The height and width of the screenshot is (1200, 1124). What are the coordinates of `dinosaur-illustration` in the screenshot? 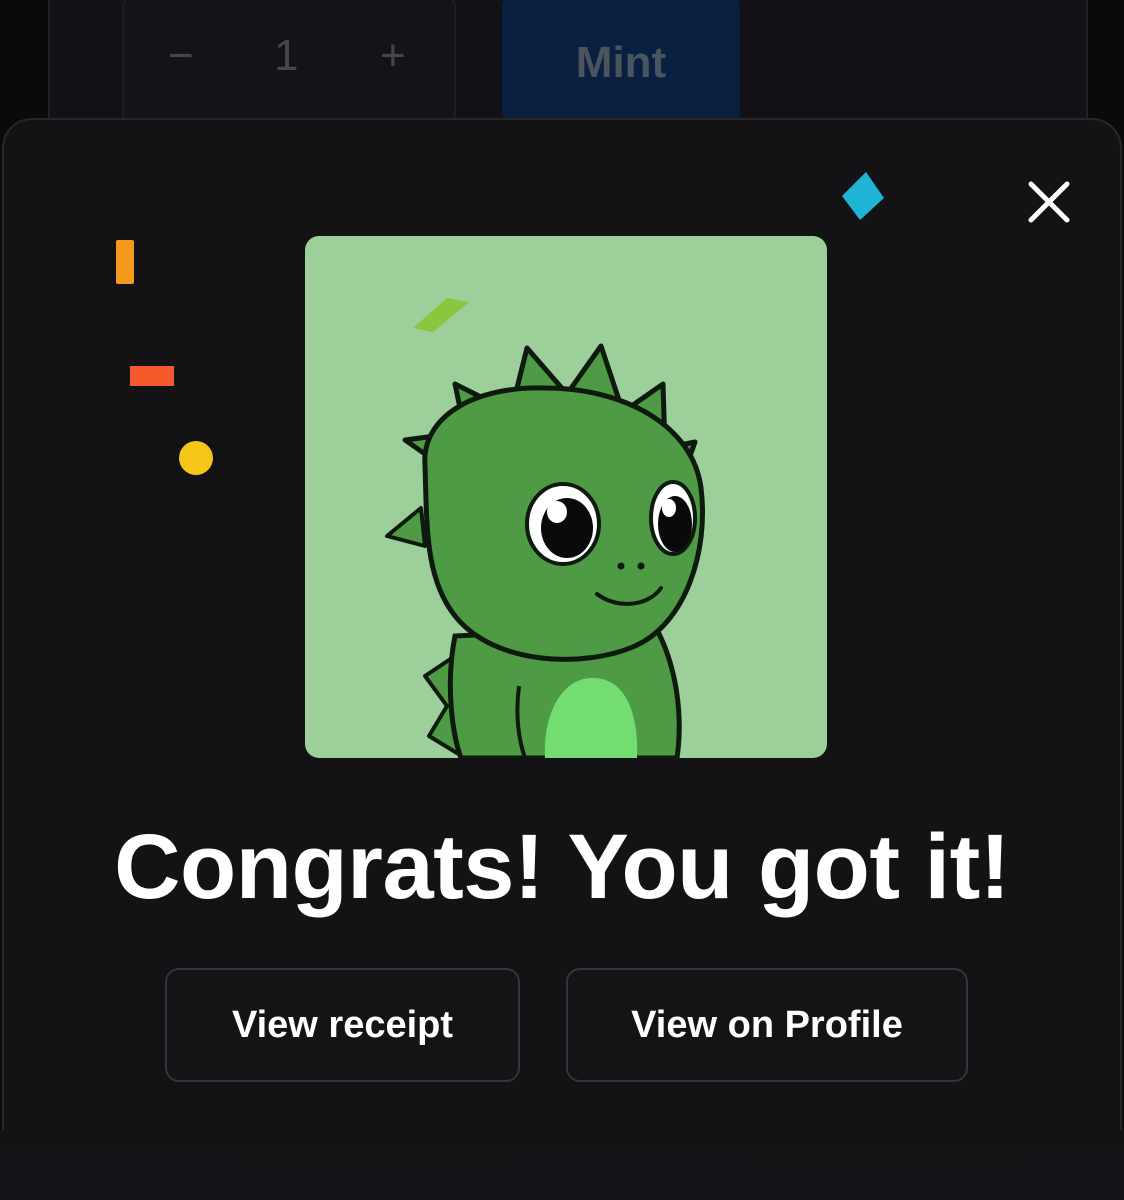 It's located at (545, 528).